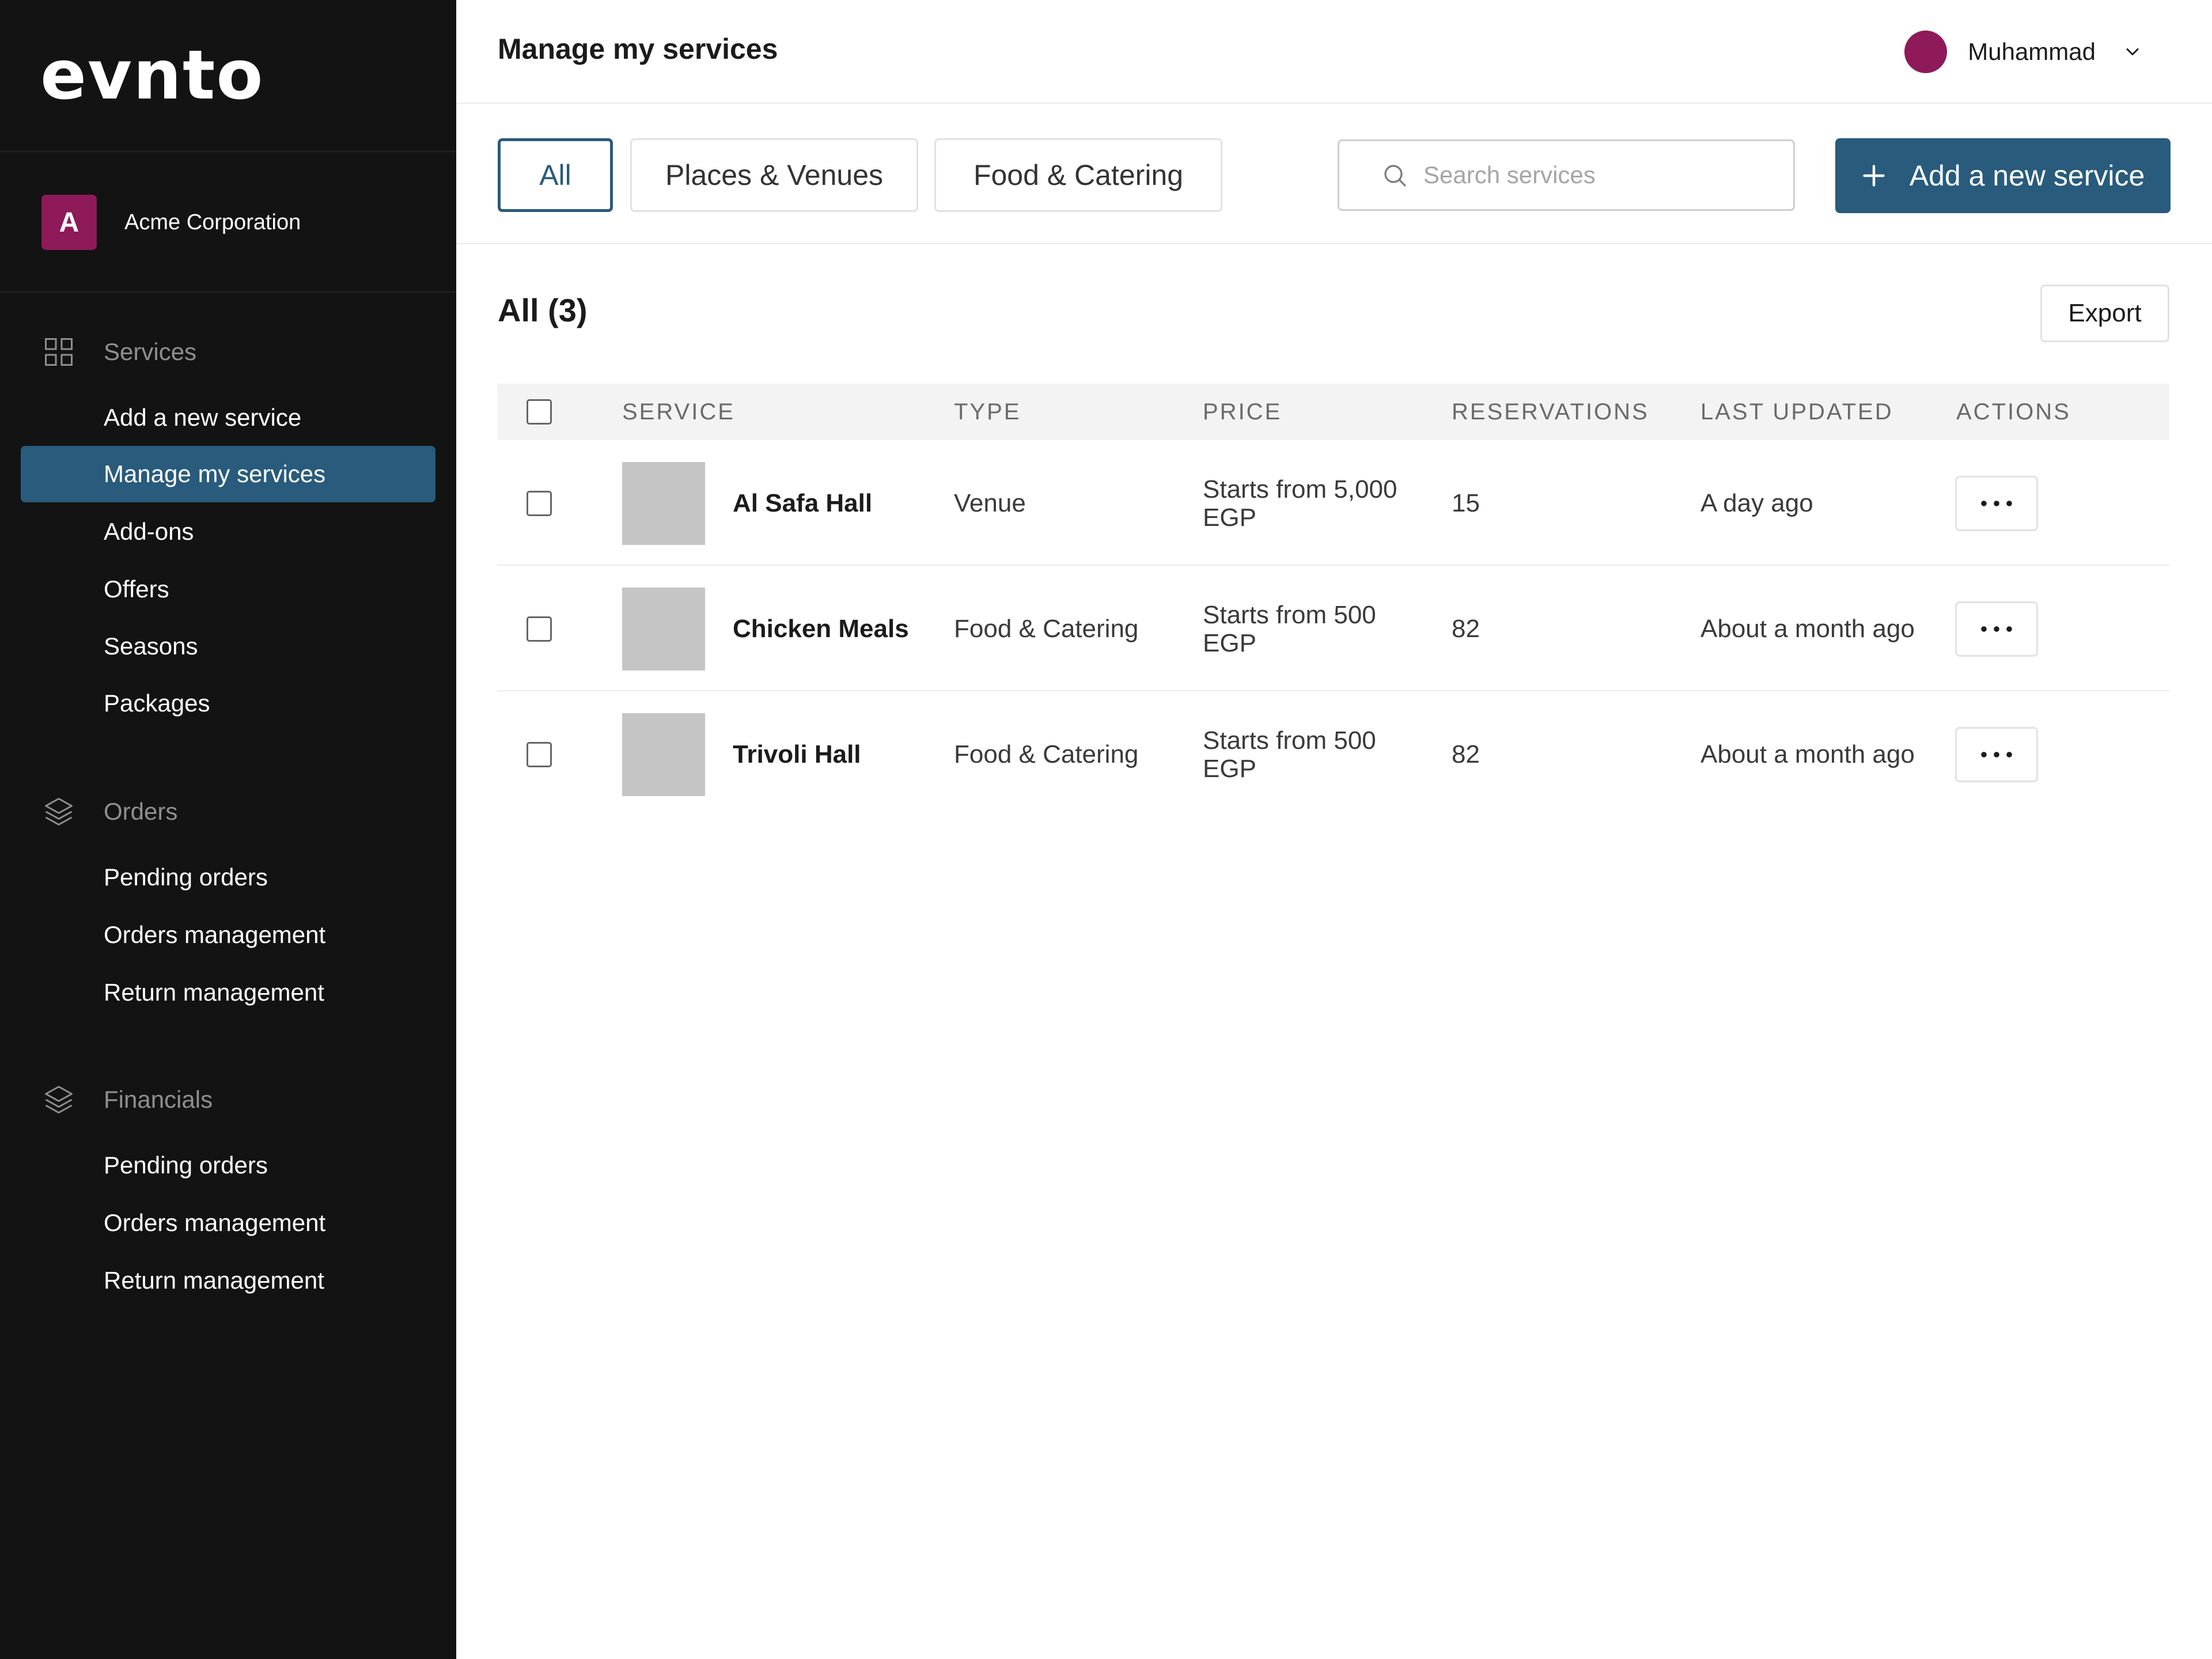  I want to click on add-service-button: Add a new service, so click(2003, 175).